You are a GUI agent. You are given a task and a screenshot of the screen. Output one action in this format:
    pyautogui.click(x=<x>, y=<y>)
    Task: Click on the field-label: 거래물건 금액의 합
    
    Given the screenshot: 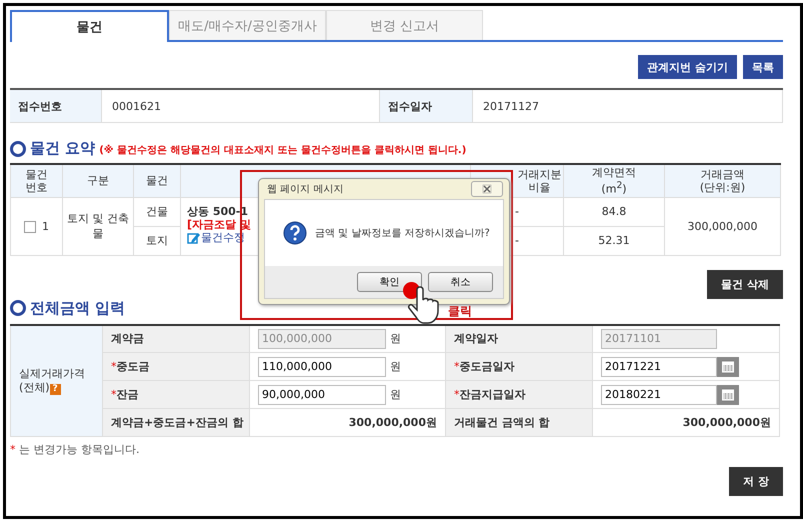 What is the action you would take?
    pyautogui.click(x=519, y=422)
    